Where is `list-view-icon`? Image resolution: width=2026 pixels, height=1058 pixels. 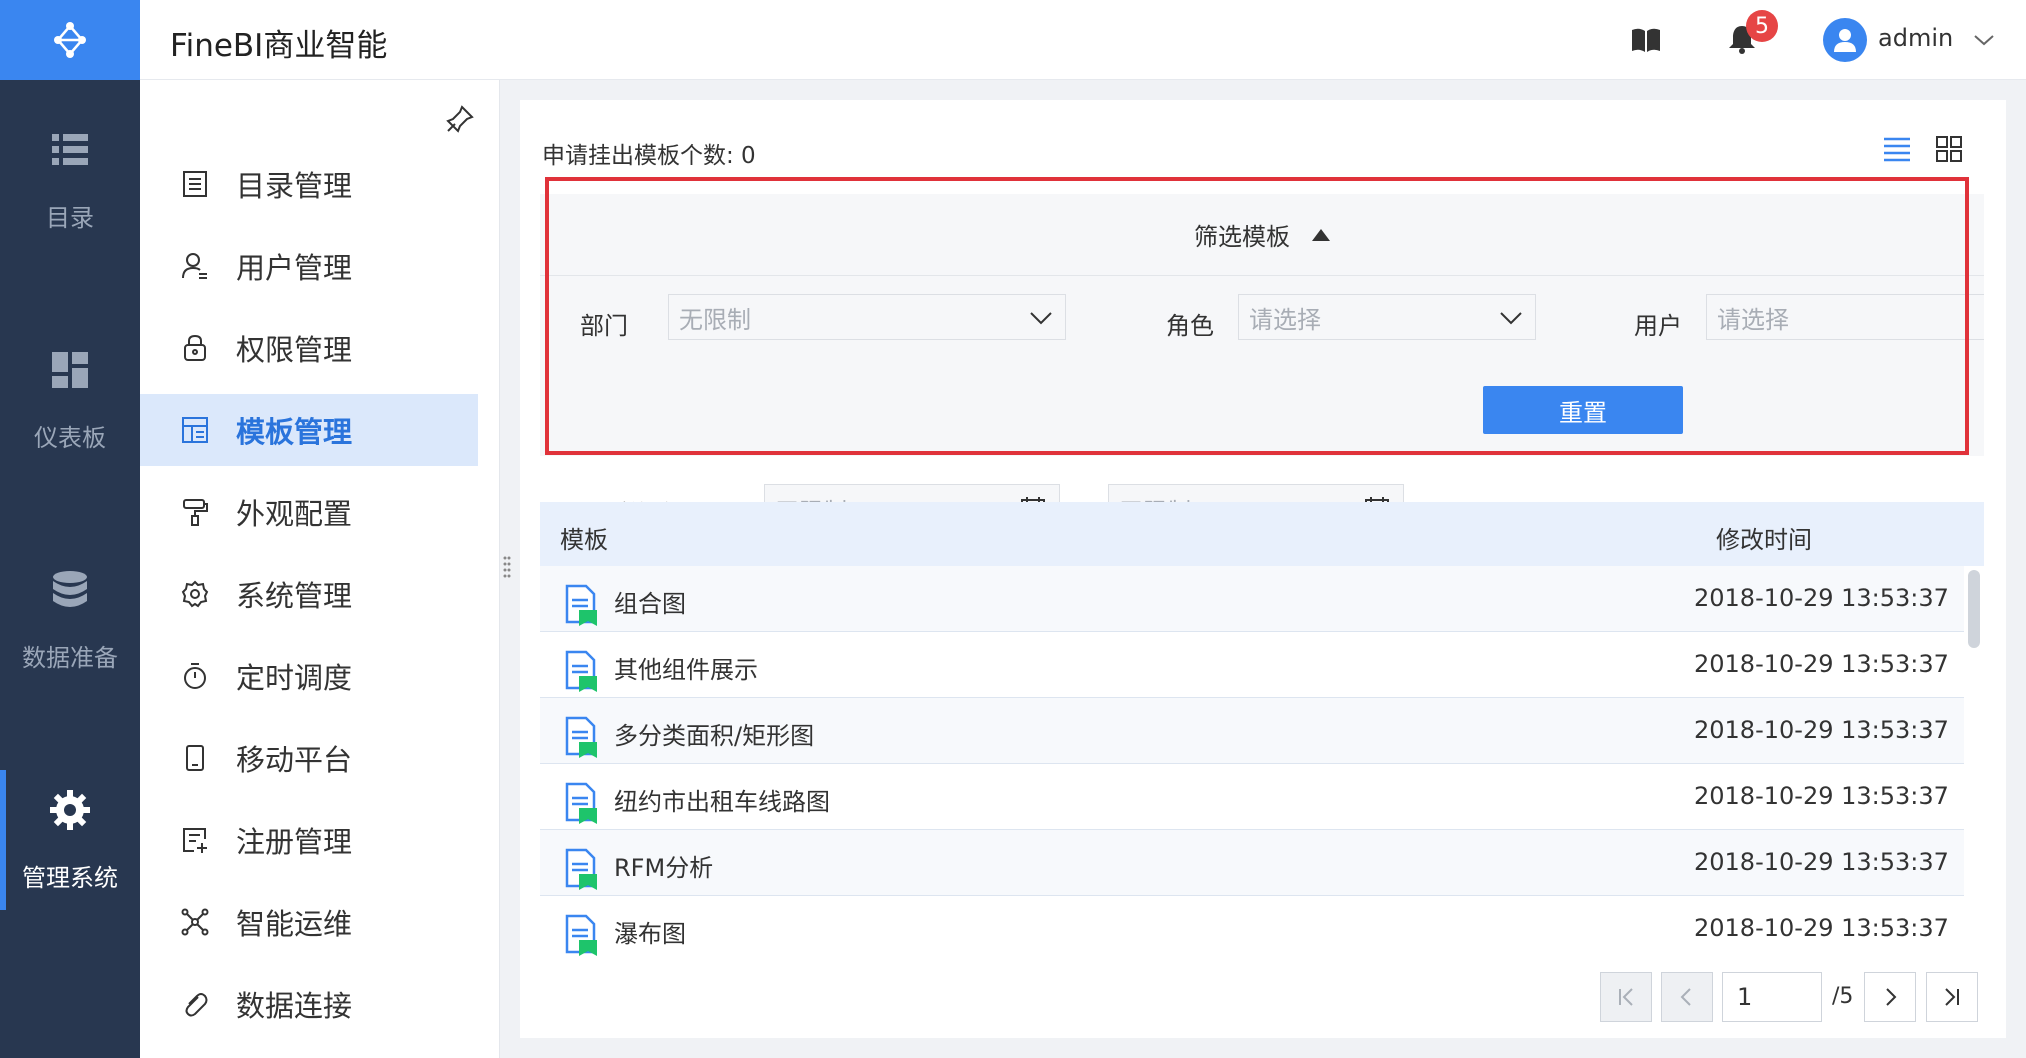
list-view-icon is located at coordinates (1897, 149).